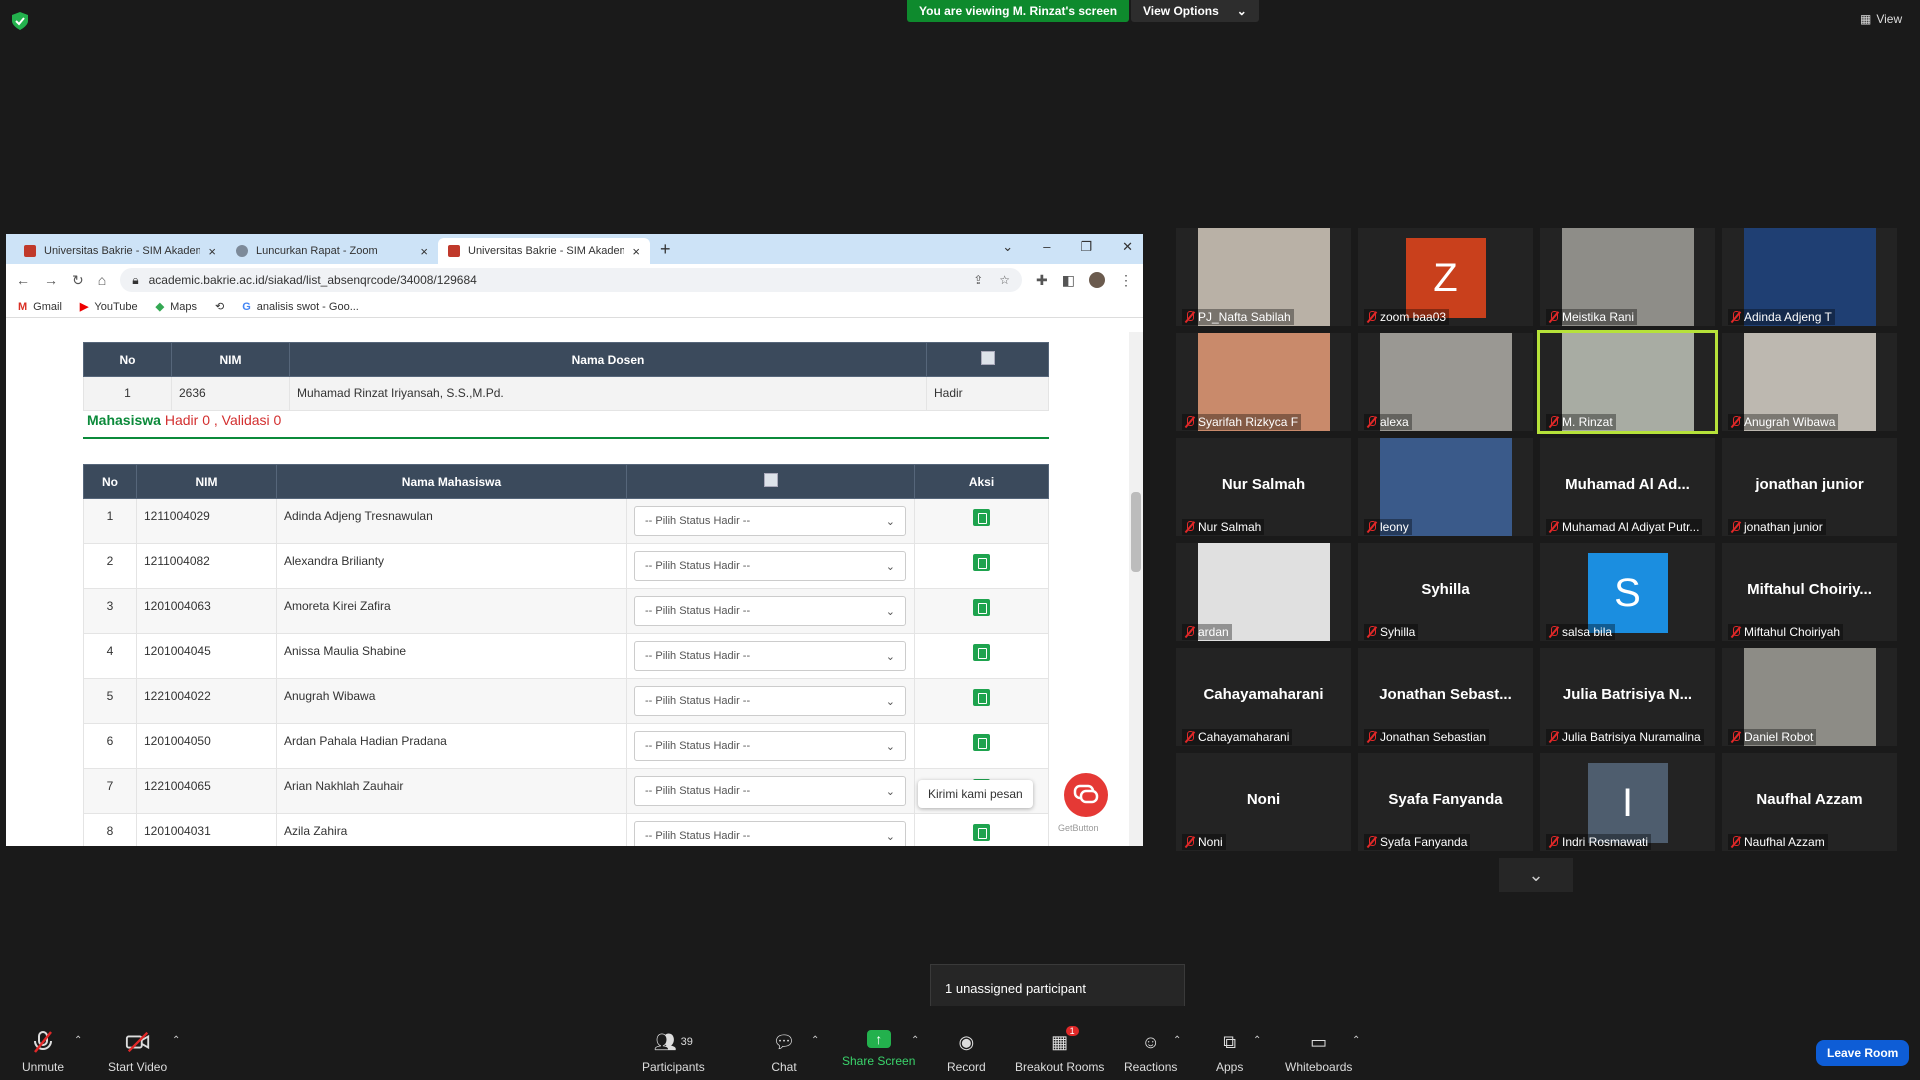  Describe the element at coordinates (1445, 277) in the screenshot. I see `participant-tile: Zzoom baa03` at that location.